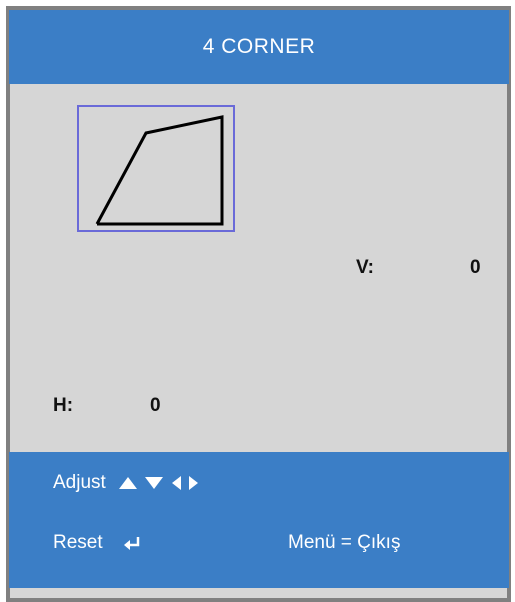 Image resolution: width=515 pixels, height=602 pixels. What do you see at coordinates (159, 170) in the screenshot?
I see `keystone-shape-icon` at bounding box center [159, 170].